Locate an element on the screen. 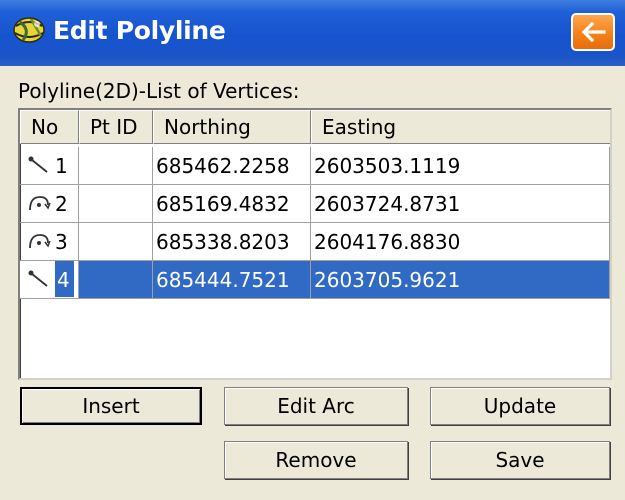 The width and height of the screenshot is (625, 500). vertex-number: 2 is located at coordinates (61, 204).